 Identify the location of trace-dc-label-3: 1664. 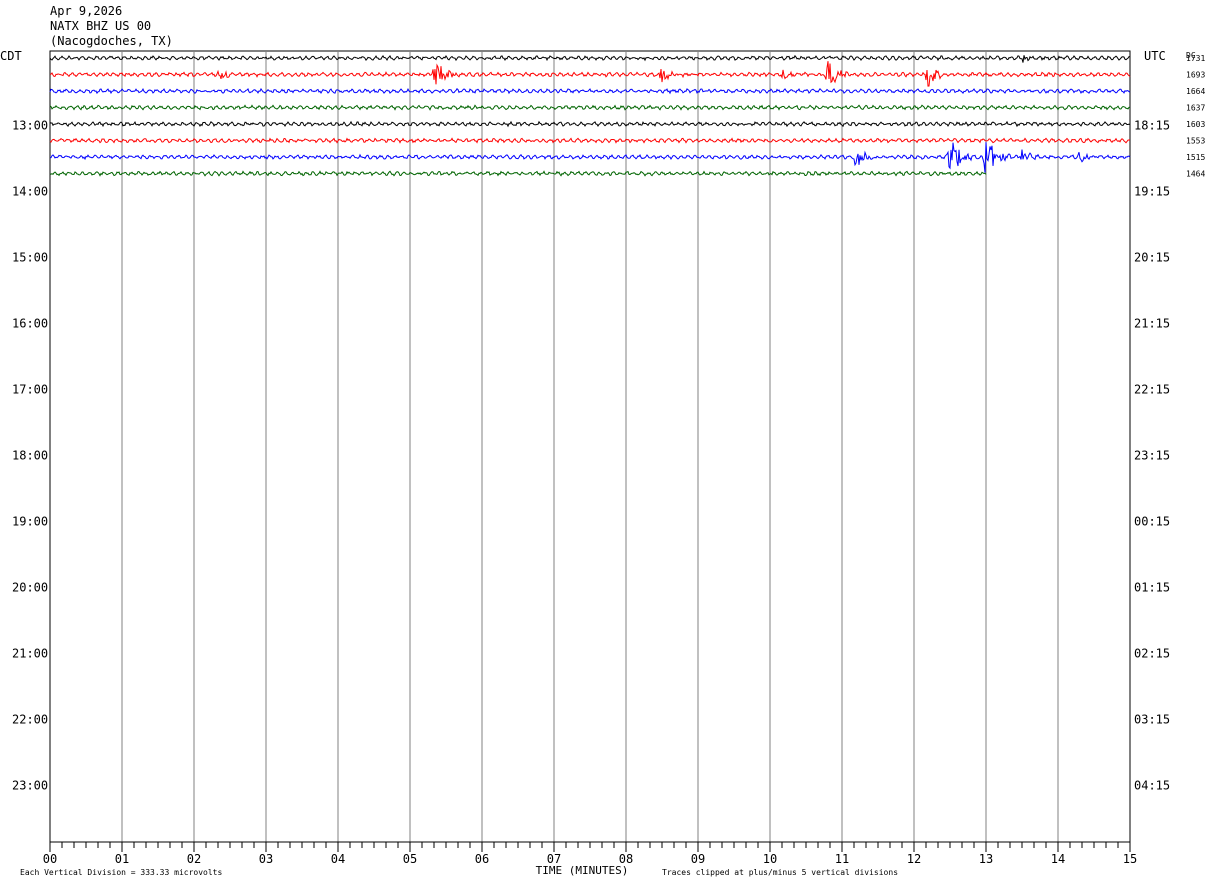
(1195, 91).